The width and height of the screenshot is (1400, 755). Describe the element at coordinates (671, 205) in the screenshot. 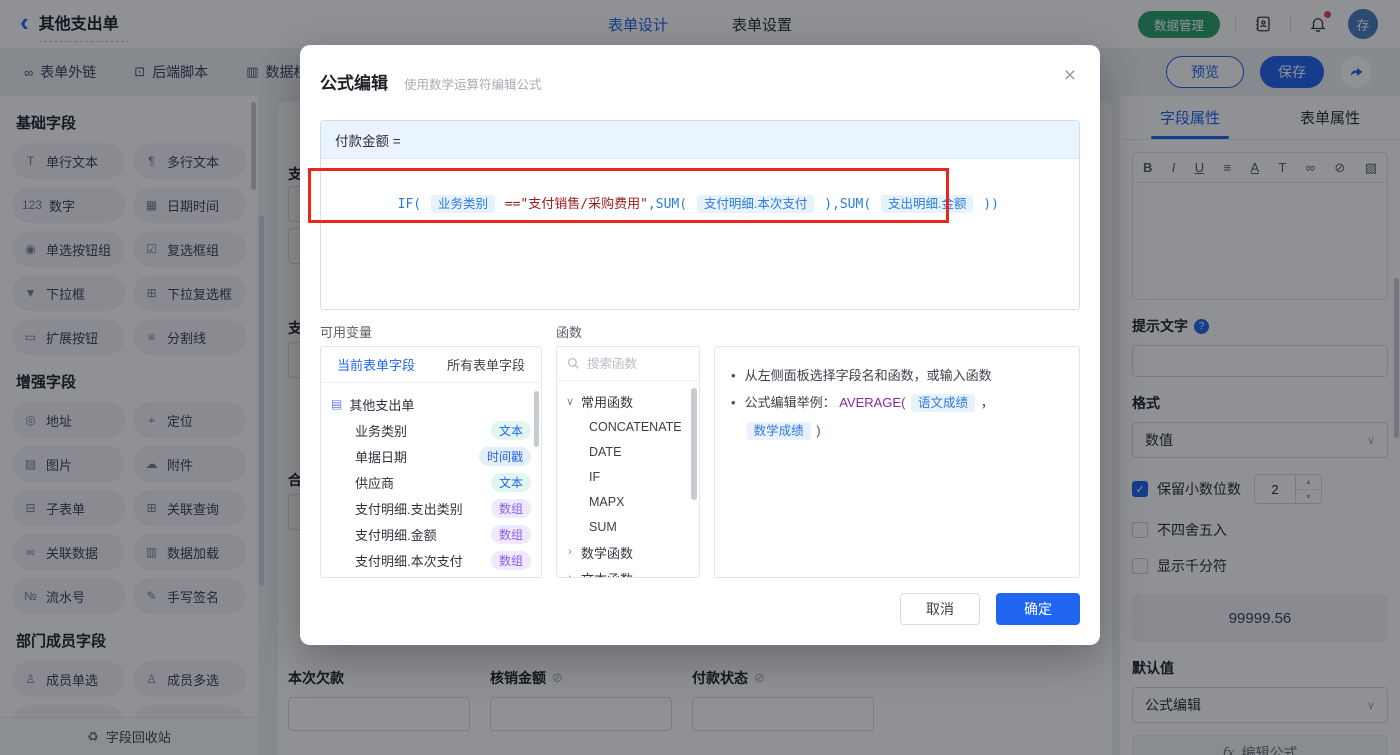

I see `formula-token: ,SUM(` at that location.